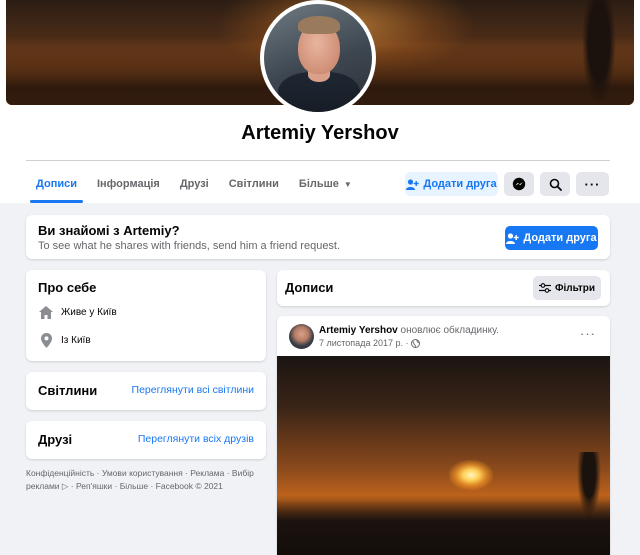 The height and width of the screenshot is (555, 640). I want to click on post-photo-ground, so click(443, 525).